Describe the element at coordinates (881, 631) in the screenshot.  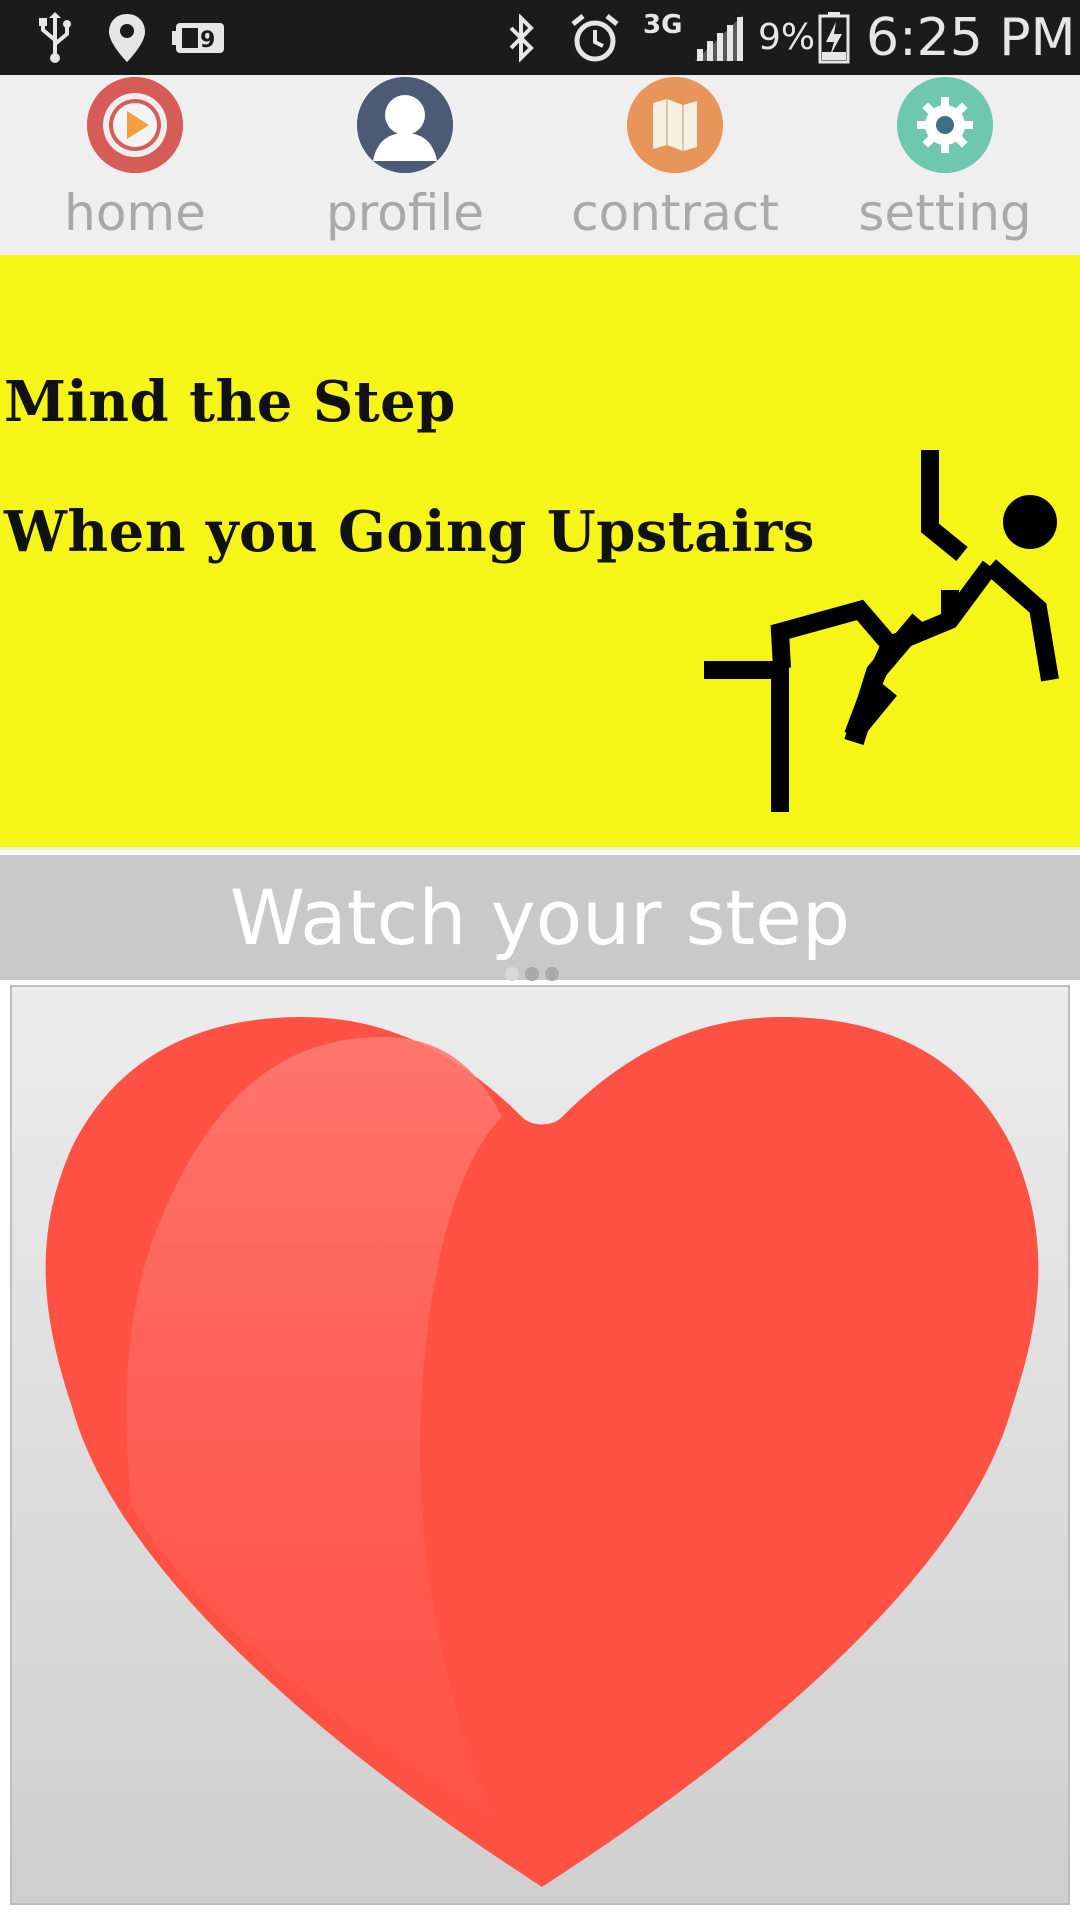
I see `falling-person-icon` at that location.